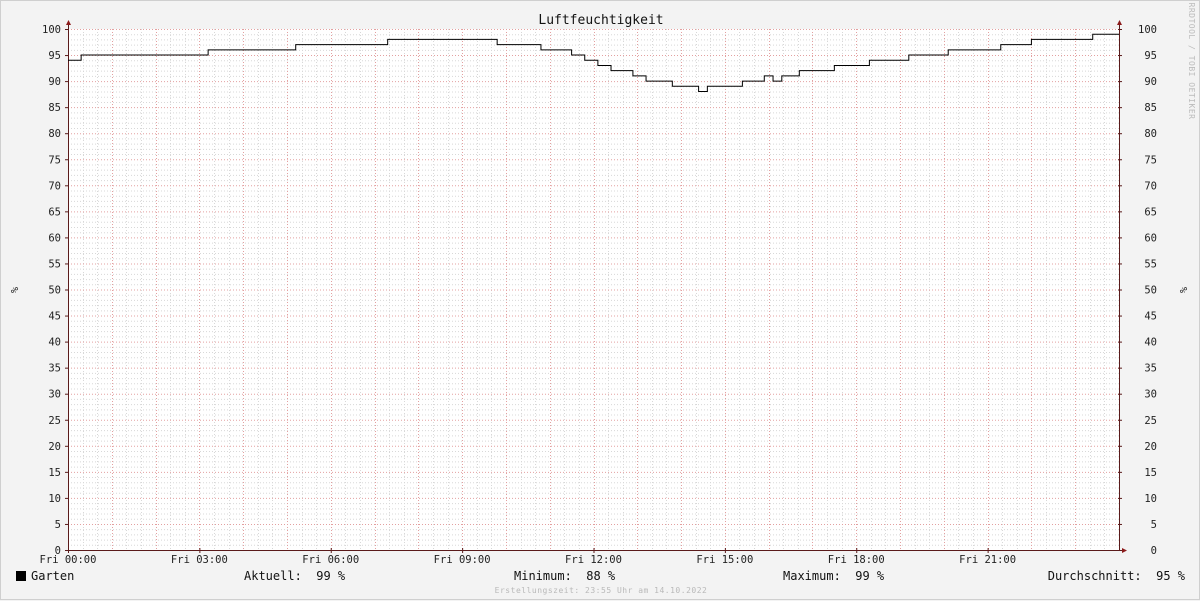 The image size is (1200, 601). Describe the element at coordinates (1150, 82) in the screenshot. I see `y-tick-label-right: 90` at that location.